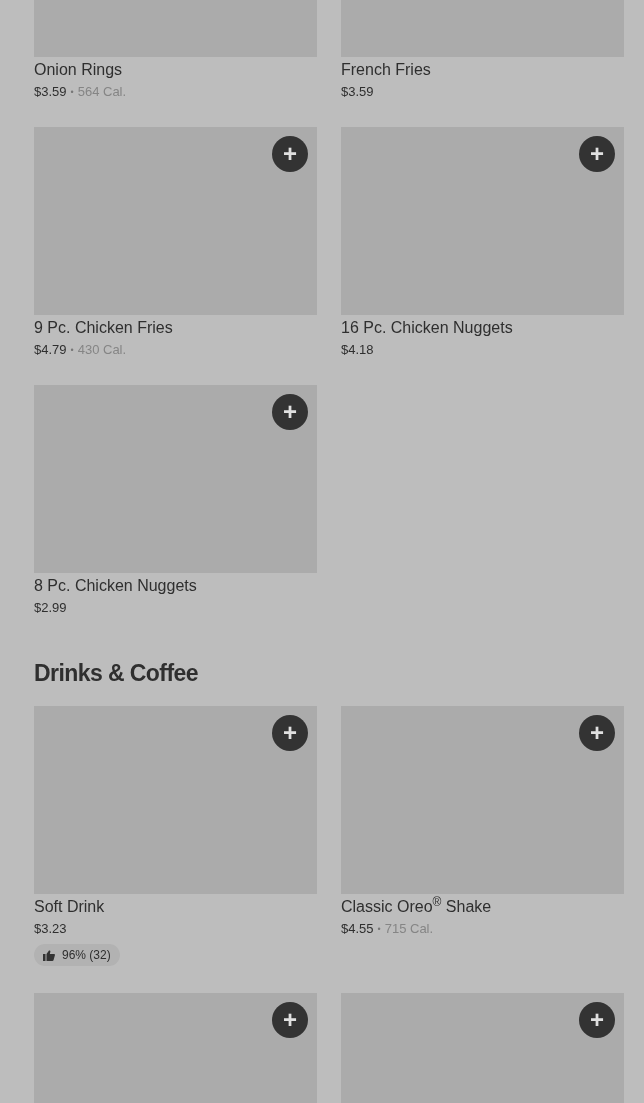 The height and width of the screenshot is (1103, 644). I want to click on item-name: Classic Oreo$^{®}$ Shake, so click(416, 906).